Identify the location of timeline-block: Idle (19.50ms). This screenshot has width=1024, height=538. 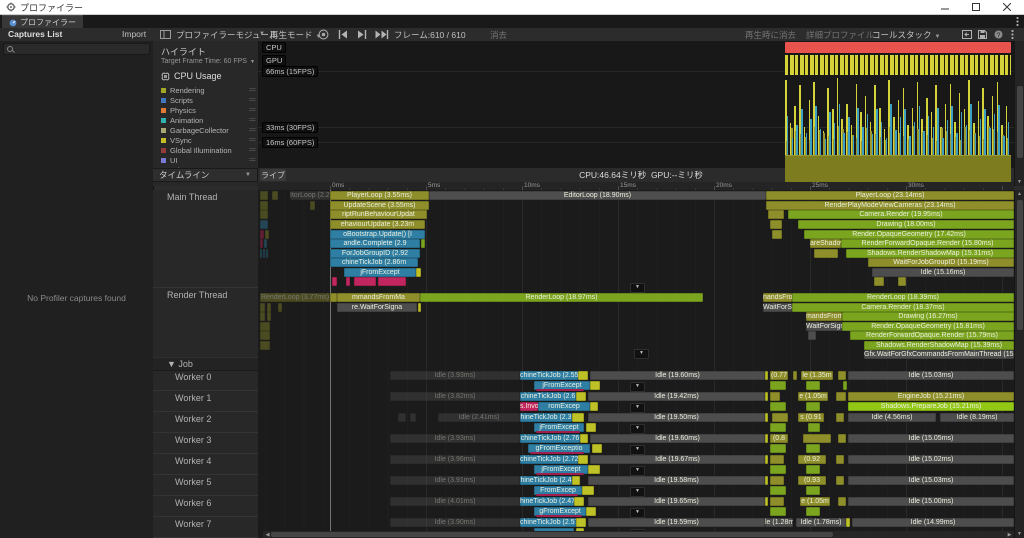
(676, 417).